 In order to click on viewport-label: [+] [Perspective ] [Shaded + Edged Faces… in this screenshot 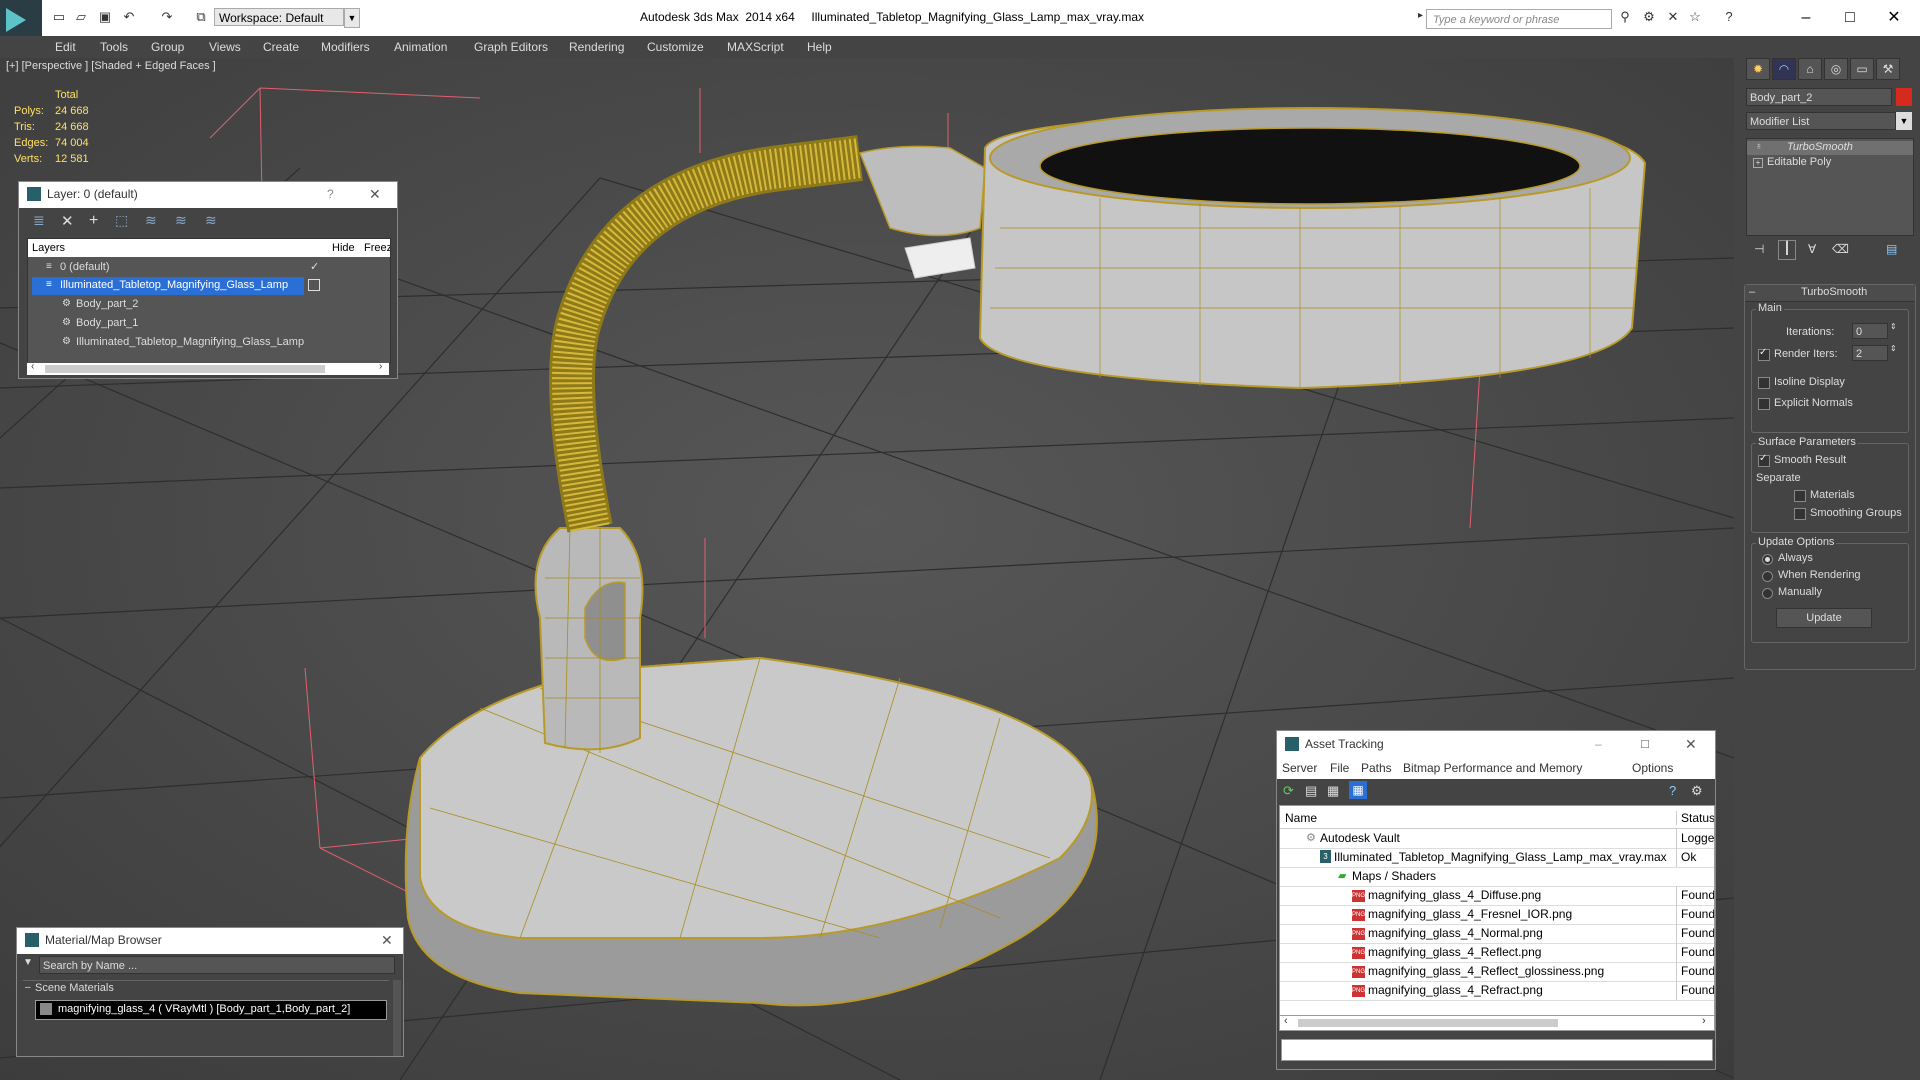, I will do `click(111, 66)`.